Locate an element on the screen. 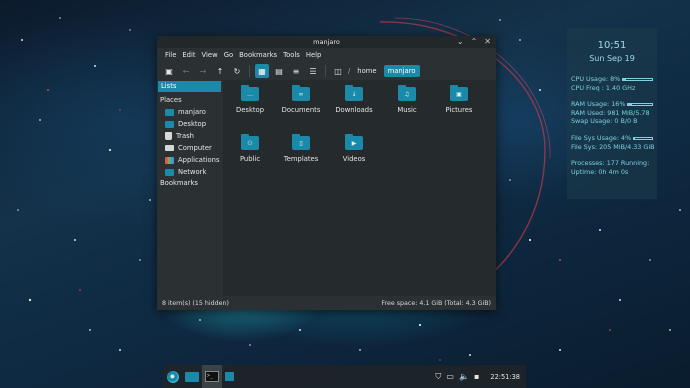 The image size is (690, 388). folder-item-downloads: ↓ Downloads is located at coordinates (354, 99).